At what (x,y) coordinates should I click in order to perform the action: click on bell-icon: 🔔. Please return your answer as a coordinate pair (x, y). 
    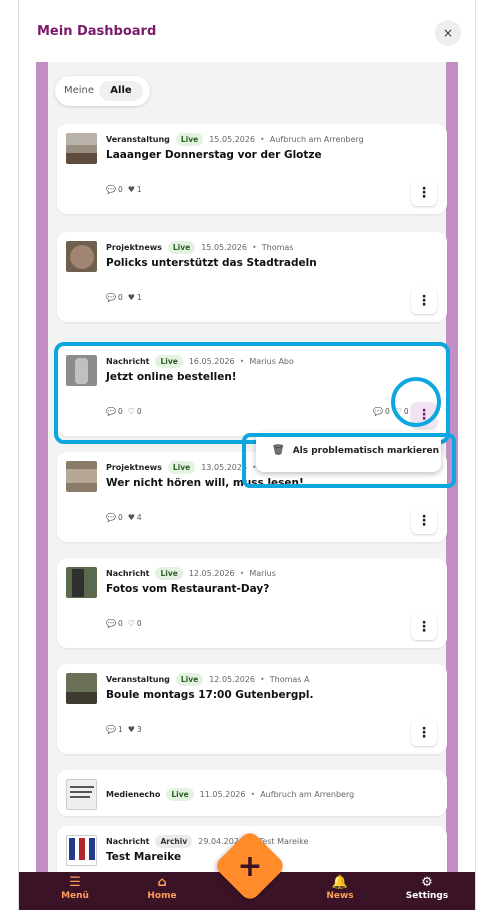
    Looking at the image, I should click on (340, 882).